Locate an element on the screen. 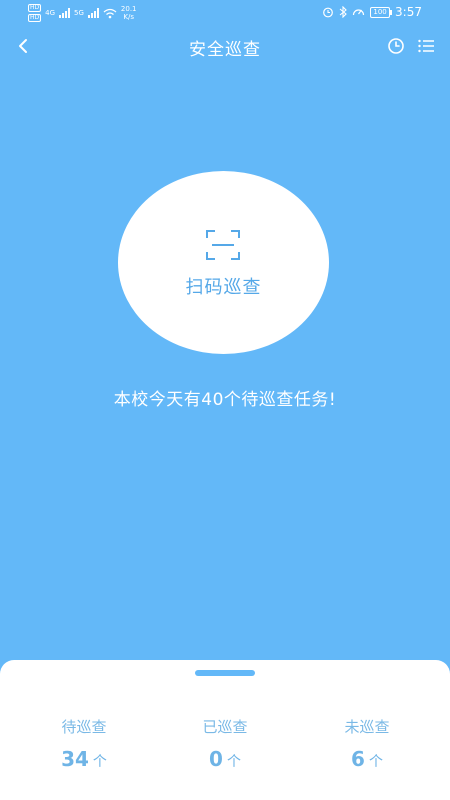  stat-missed-value: 6 is located at coordinates (358, 759).